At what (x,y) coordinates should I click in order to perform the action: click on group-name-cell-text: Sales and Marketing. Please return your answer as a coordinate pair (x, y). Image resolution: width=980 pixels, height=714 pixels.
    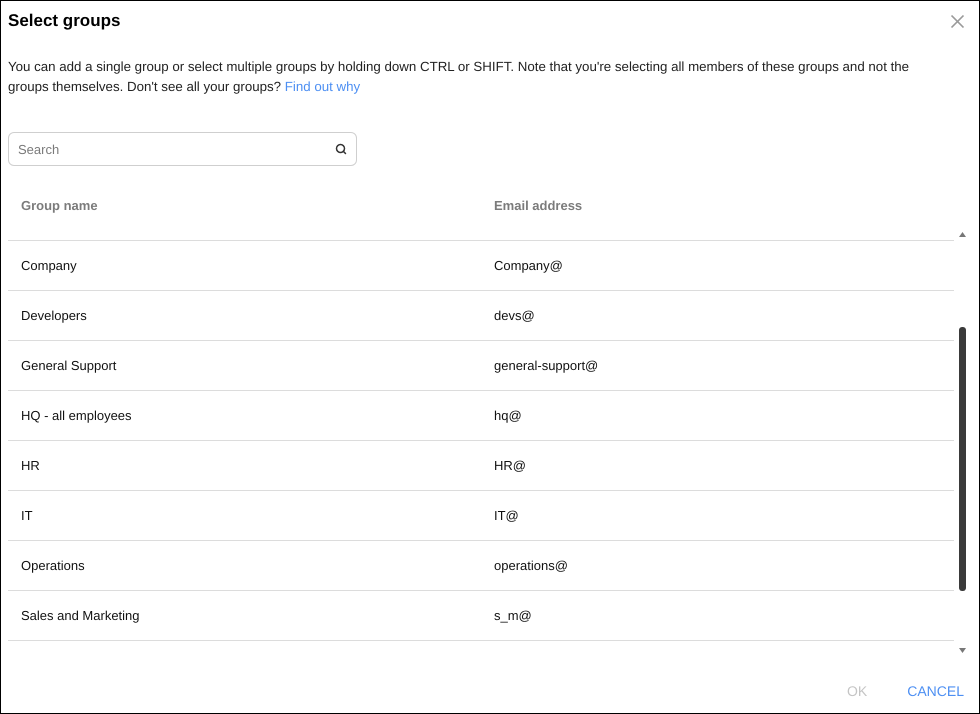
    Looking at the image, I should click on (80, 615).